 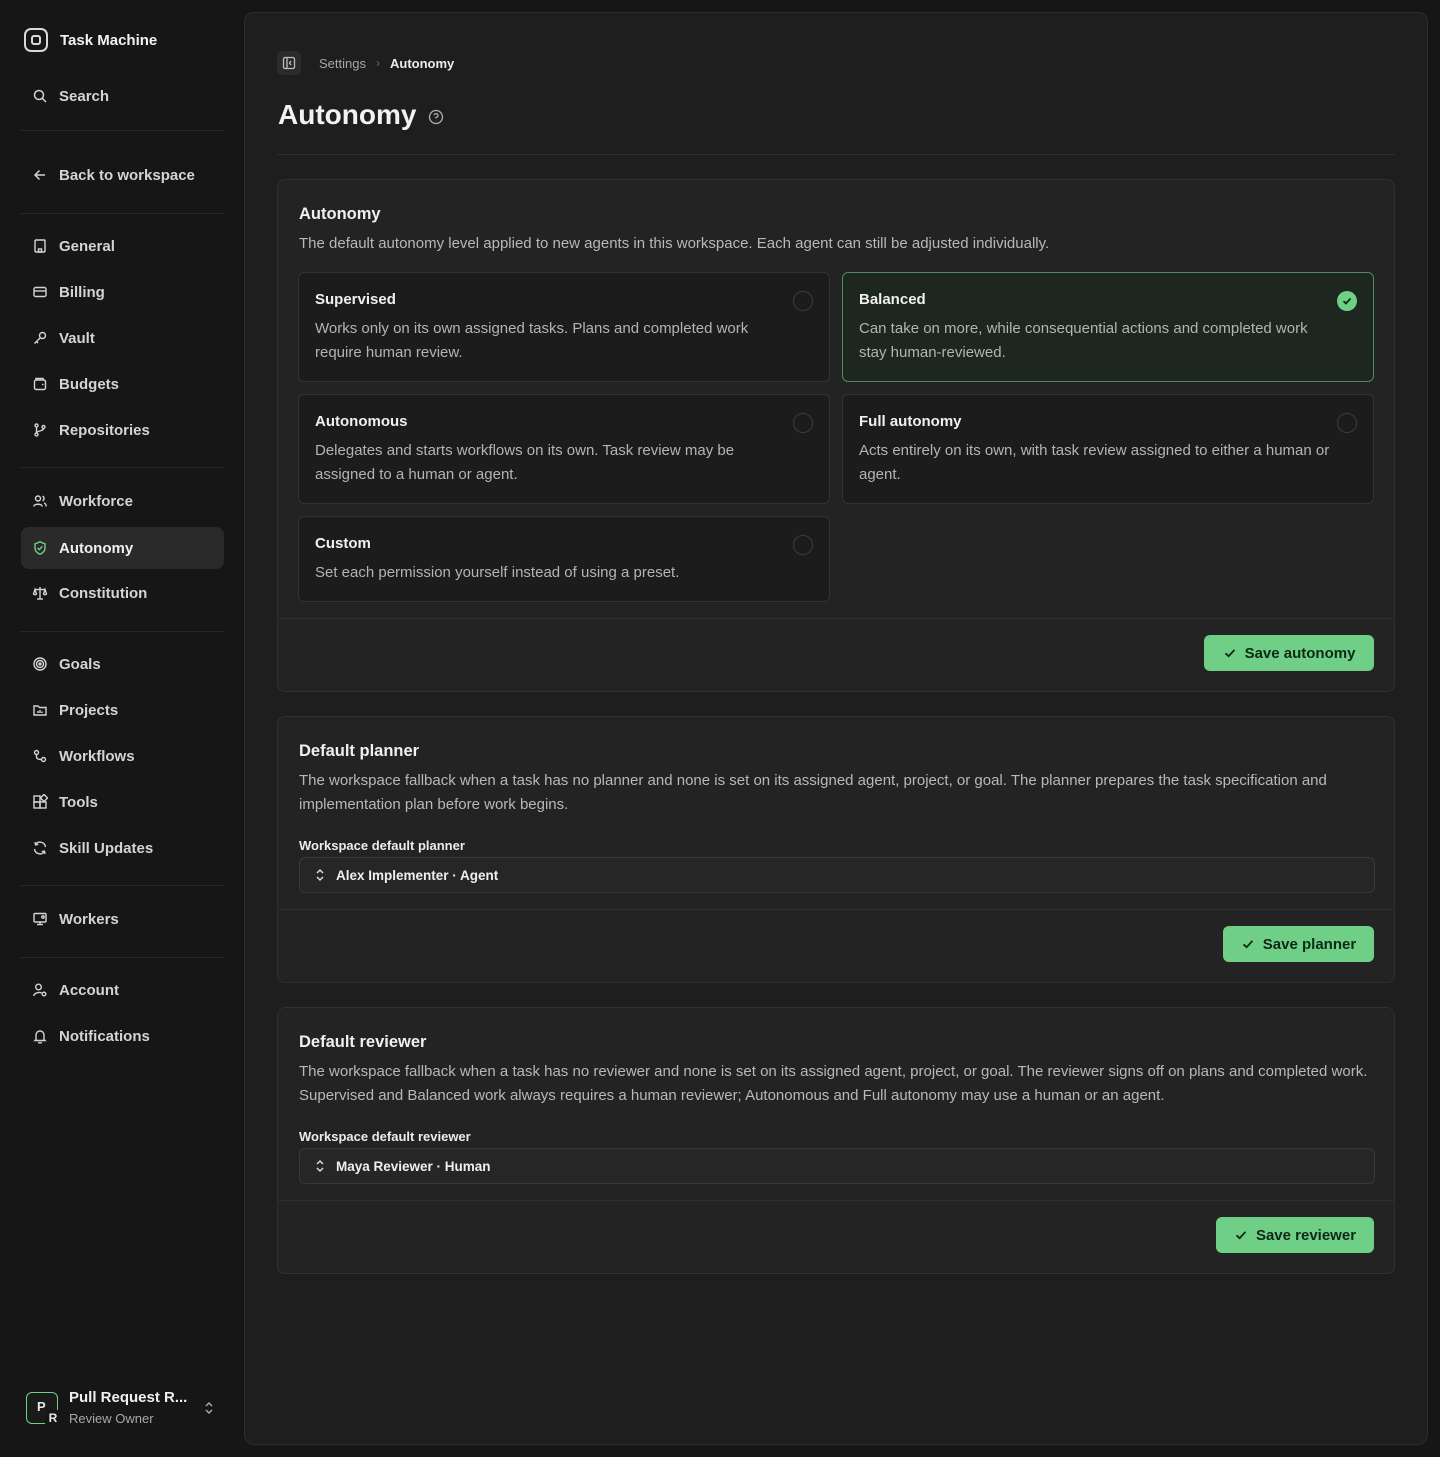 I want to click on button-label: Save reviewer, so click(x=1306, y=1235).